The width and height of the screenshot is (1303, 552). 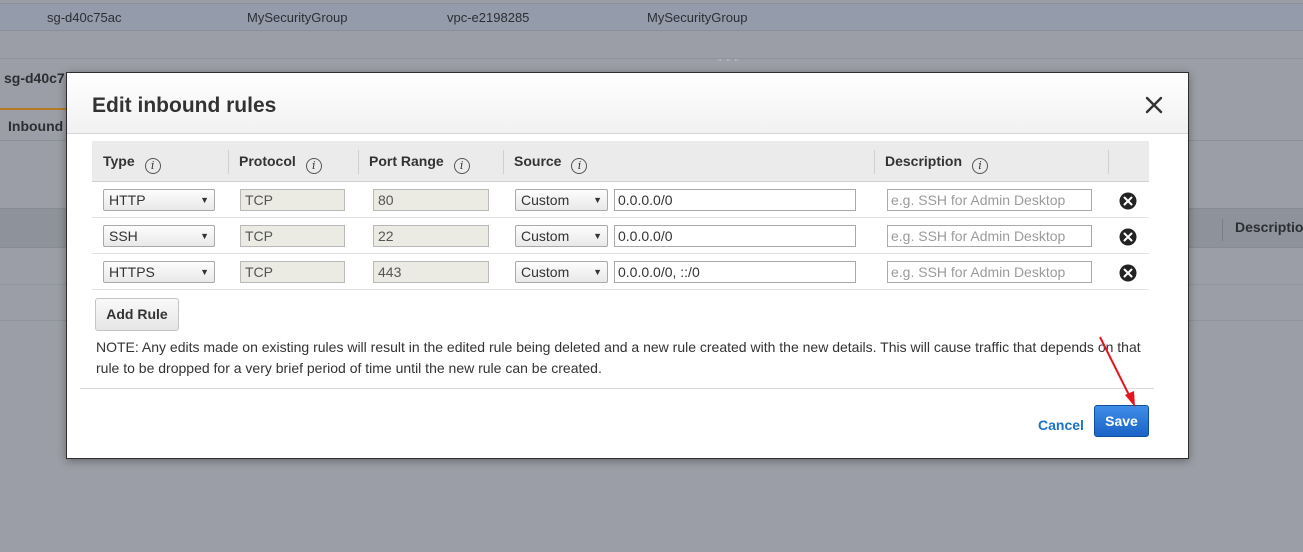 I want to click on dialog-title: Edit inbound rules, so click(x=184, y=105).